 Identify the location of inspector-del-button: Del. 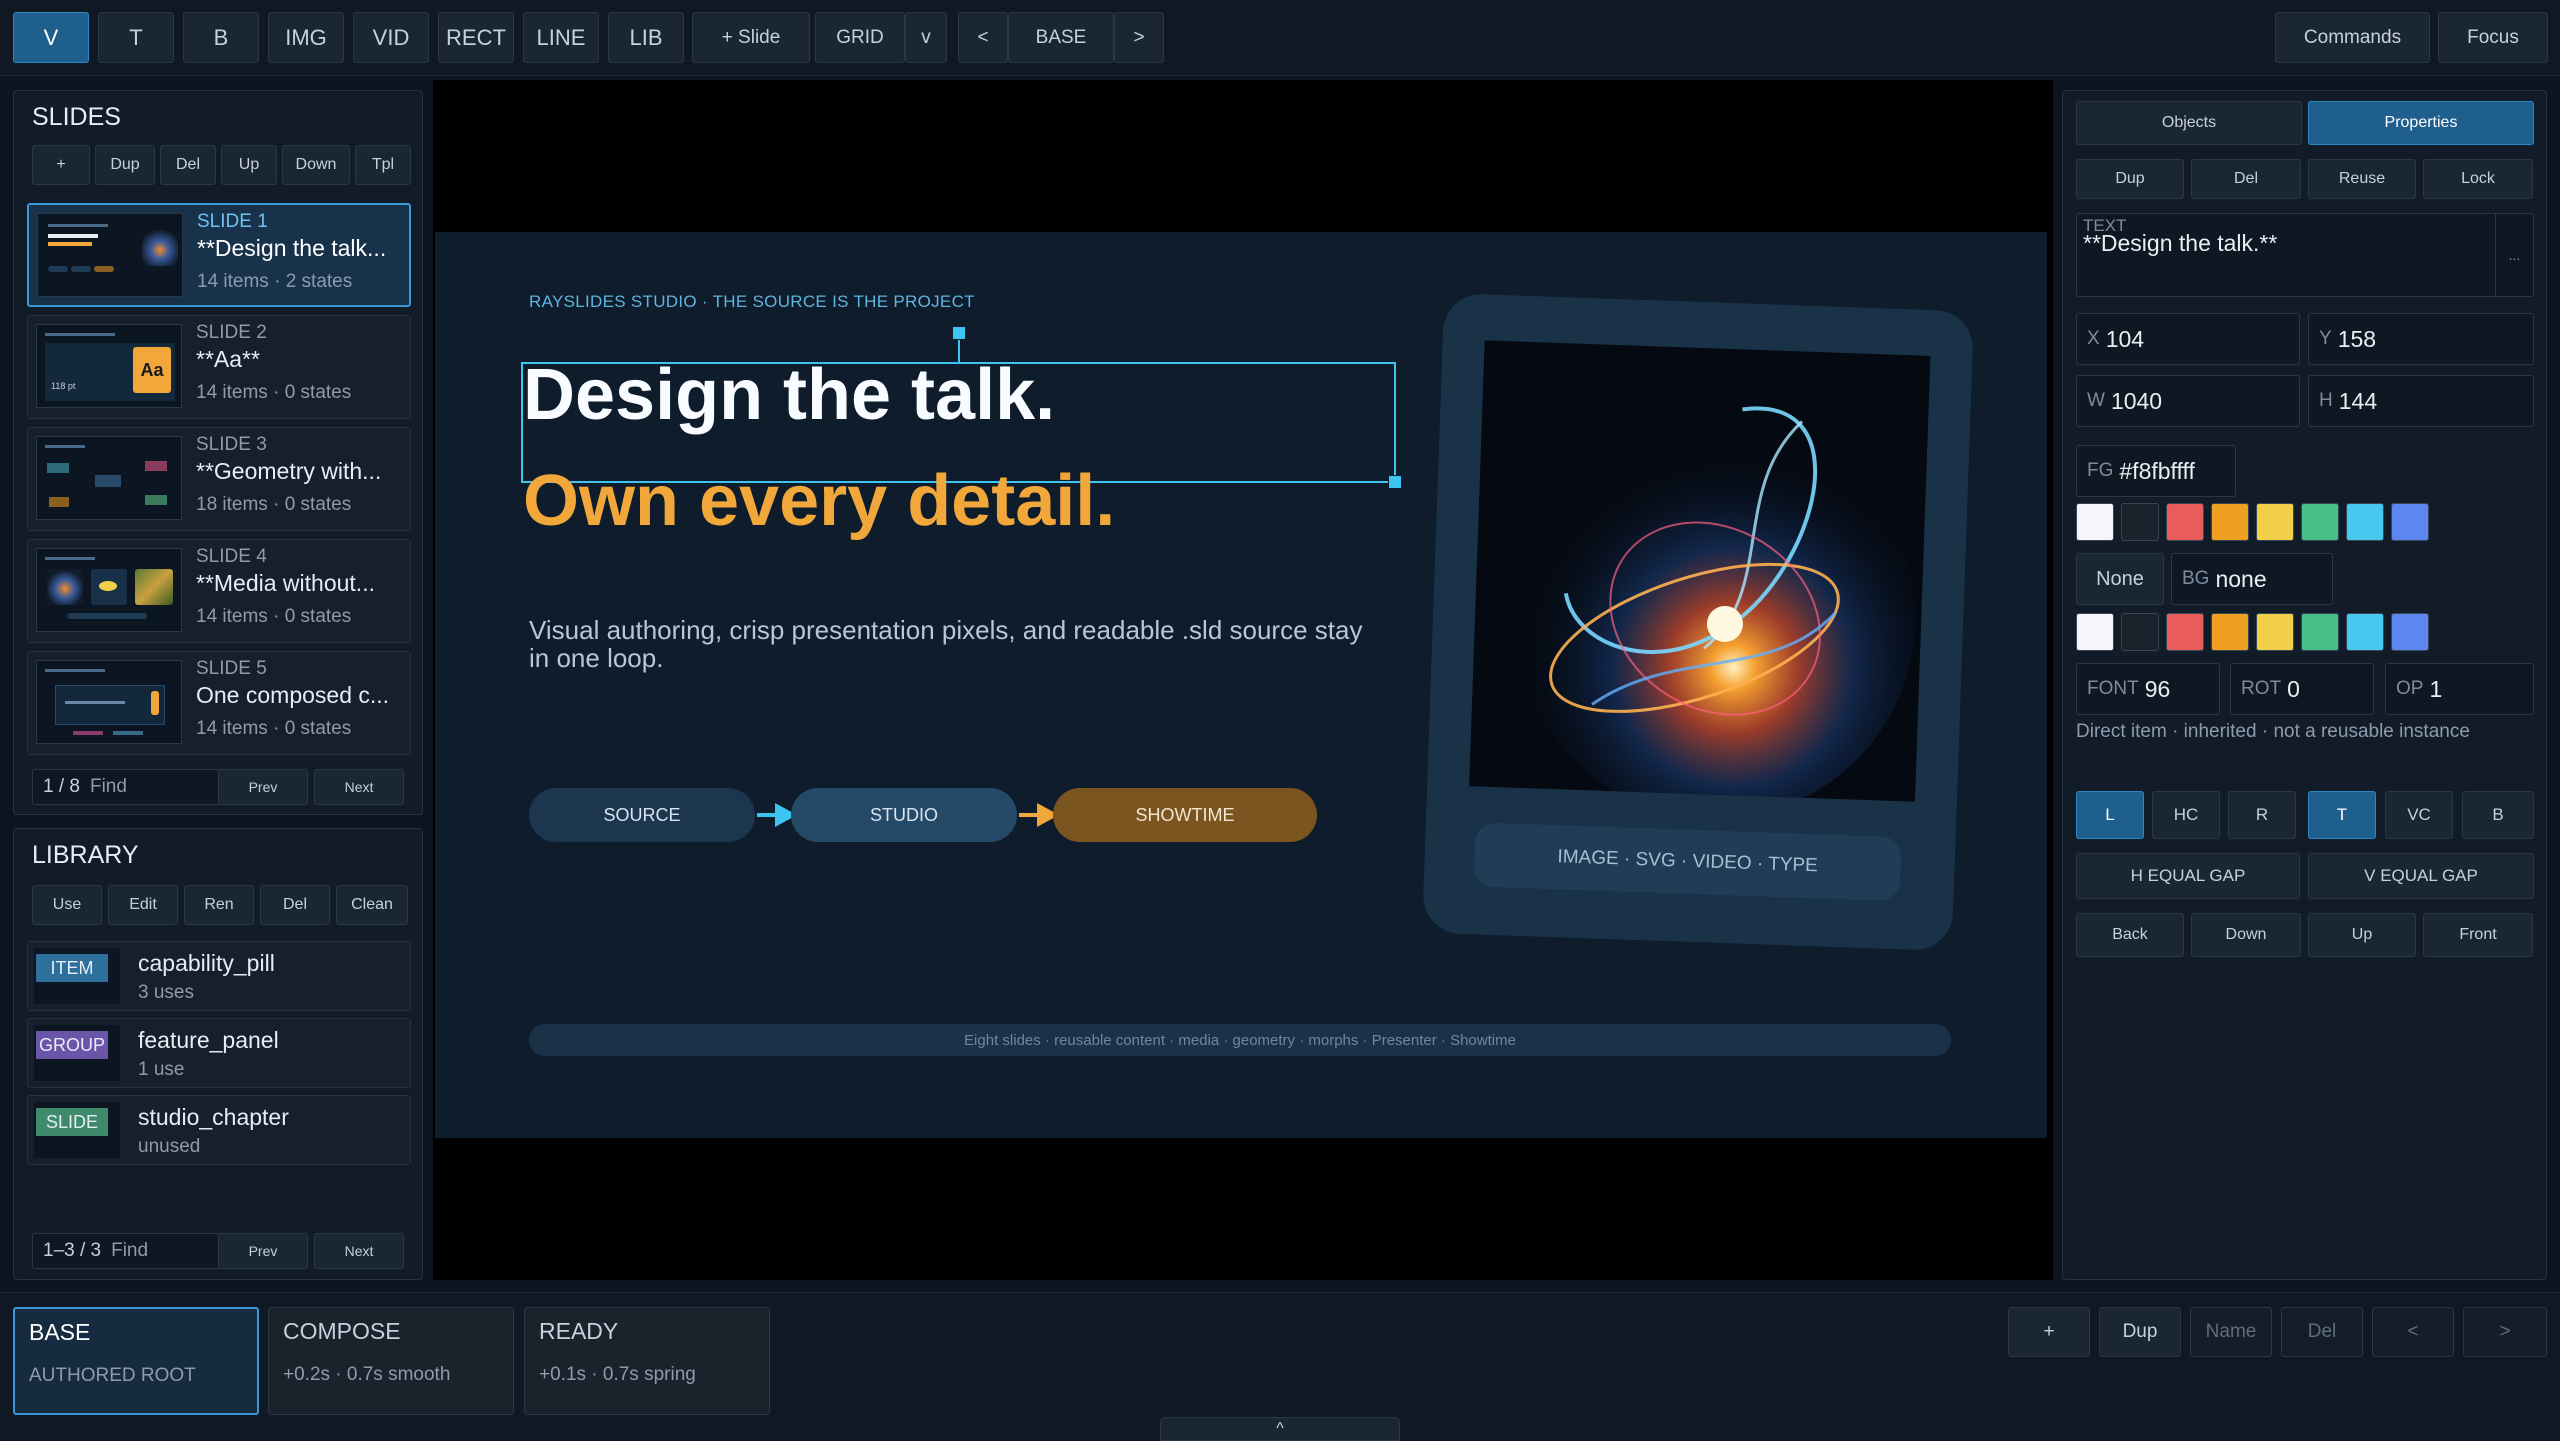
(2246, 179).